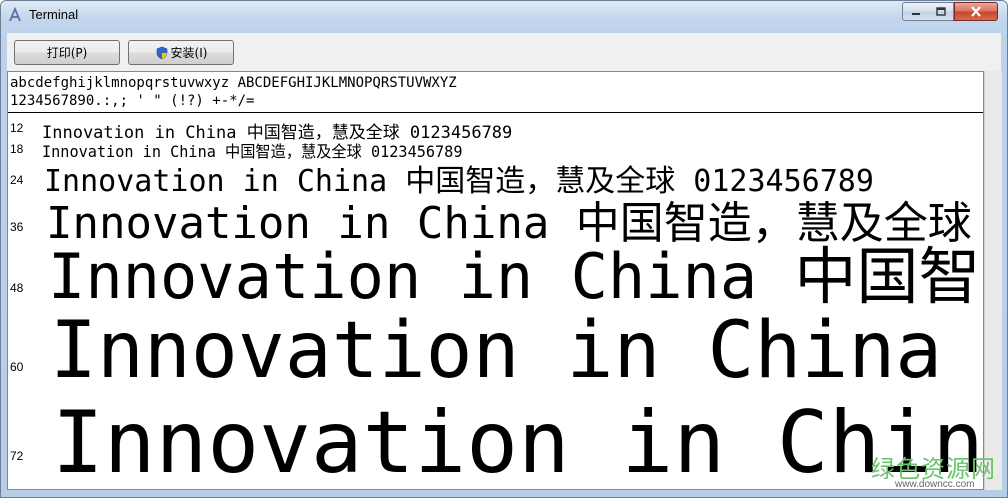 This screenshot has height=498, width=1008. I want to click on size-label: 18, so click(17, 149).